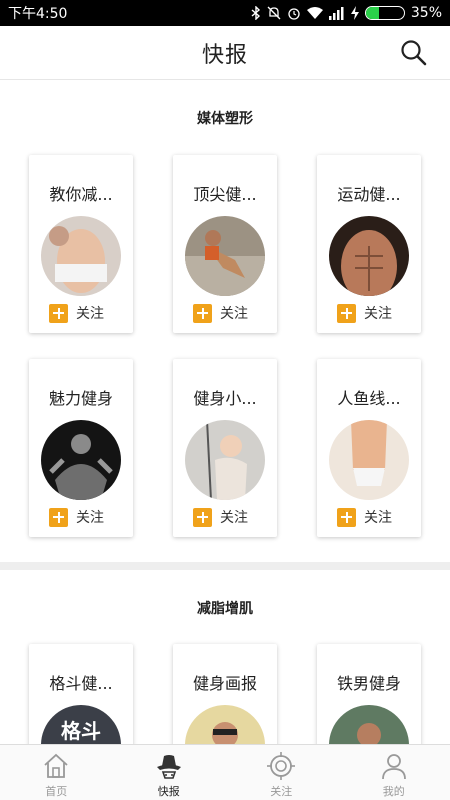  I want to click on channel-card: 教你减... 关注, so click(81, 244).